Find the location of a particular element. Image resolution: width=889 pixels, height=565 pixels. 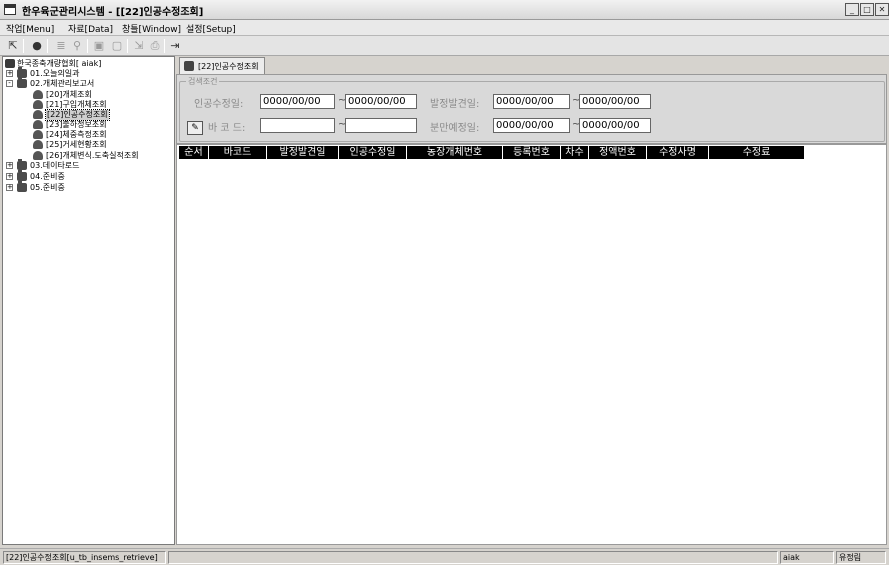

barcode-to is located at coordinates (381, 125).